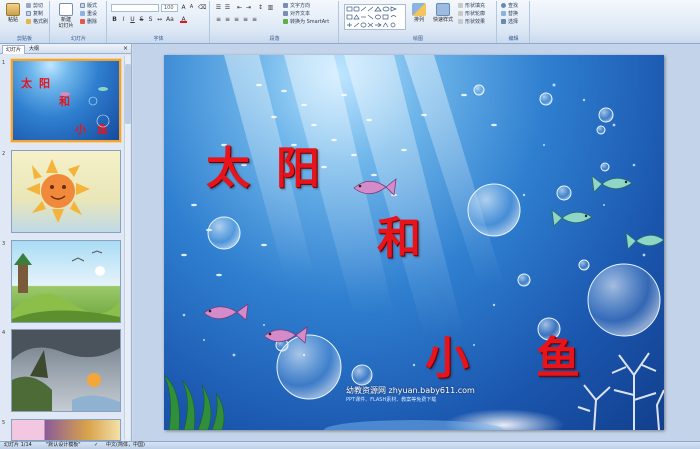  I want to click on clear-format-icon: ⌫, so click(202, 7).